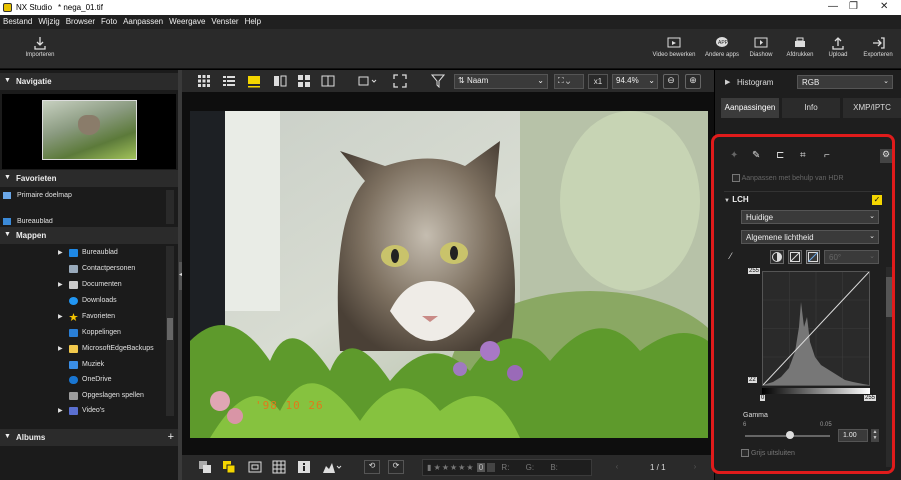 The width and height of the screenshot is (901, 480). Describe the element at coordinates (731, 256) in the screenshot. I see `eyedropper-icon: ⁄` at that location.